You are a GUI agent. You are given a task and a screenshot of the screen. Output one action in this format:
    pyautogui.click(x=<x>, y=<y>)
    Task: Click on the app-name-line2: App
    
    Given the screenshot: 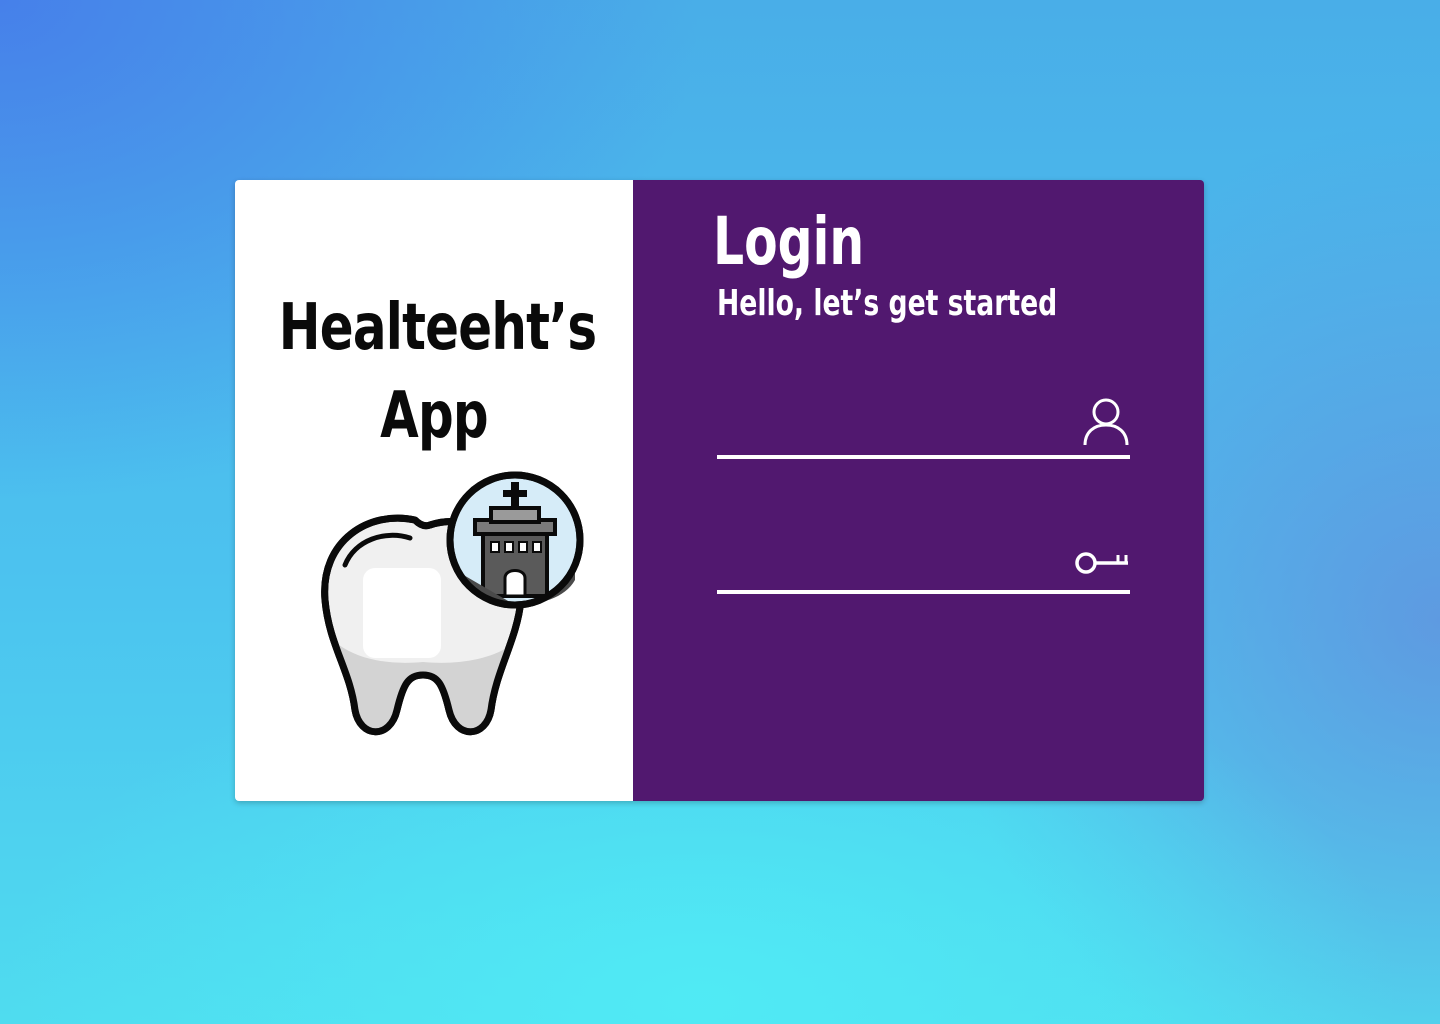 What is the action you would take?
    pyautogui.click(x=434, y=416)
    